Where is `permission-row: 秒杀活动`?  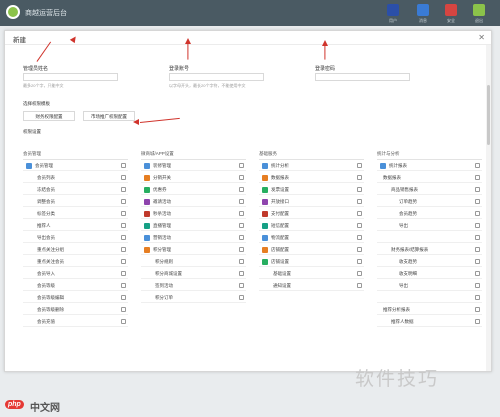
permission-row: 秒杀活动 is located at coordinates (193, 213).